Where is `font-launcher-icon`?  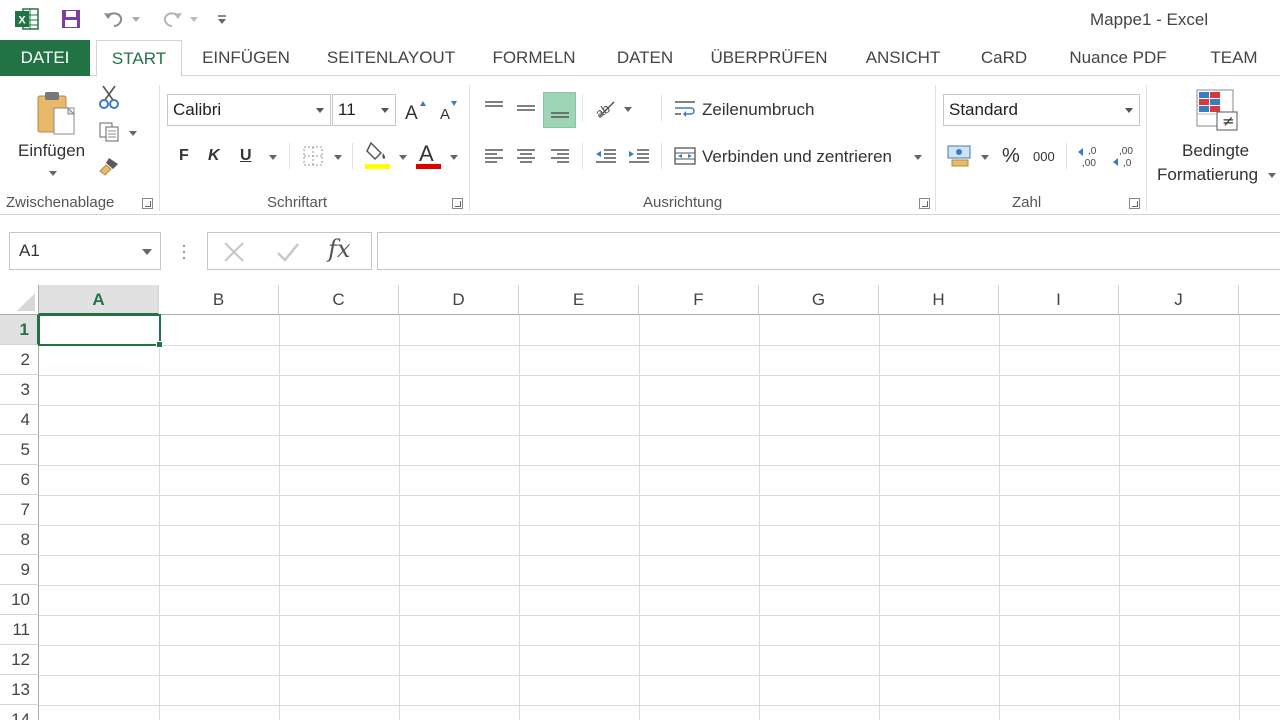
font-launcher-icon is located at coordinates (457, 203).